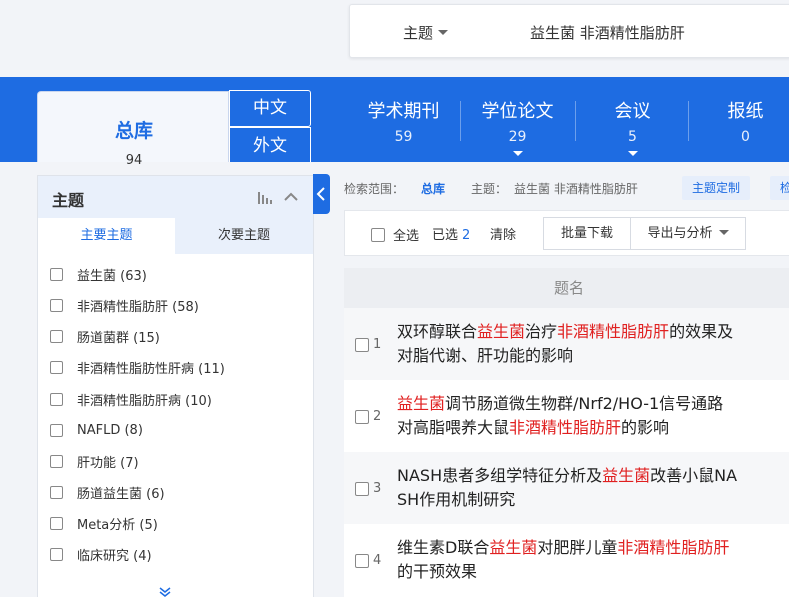 The height and width of the screenshot is (597, 789). Describe the element at coordinates (587, 356) in the screenshot. I see `title-line: 对脂代谢、肝功能的影响` at that location.